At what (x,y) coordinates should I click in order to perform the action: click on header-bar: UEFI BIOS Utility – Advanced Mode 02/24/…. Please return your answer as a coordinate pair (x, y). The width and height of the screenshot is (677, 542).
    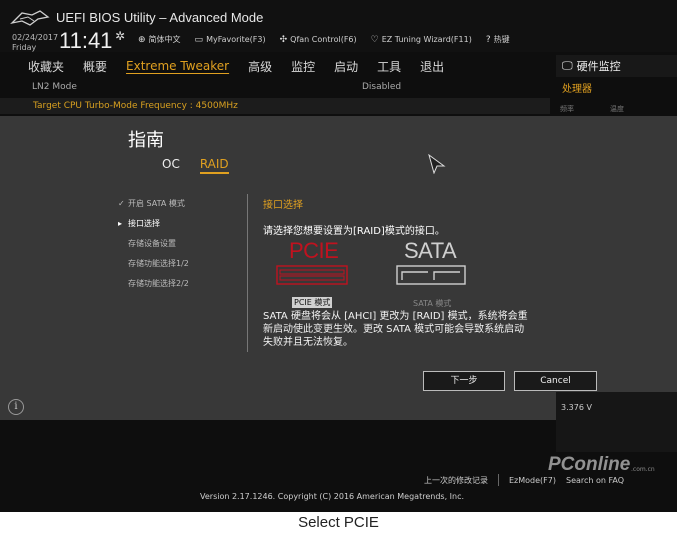
    Looking at the image, I should click on (338, 27).